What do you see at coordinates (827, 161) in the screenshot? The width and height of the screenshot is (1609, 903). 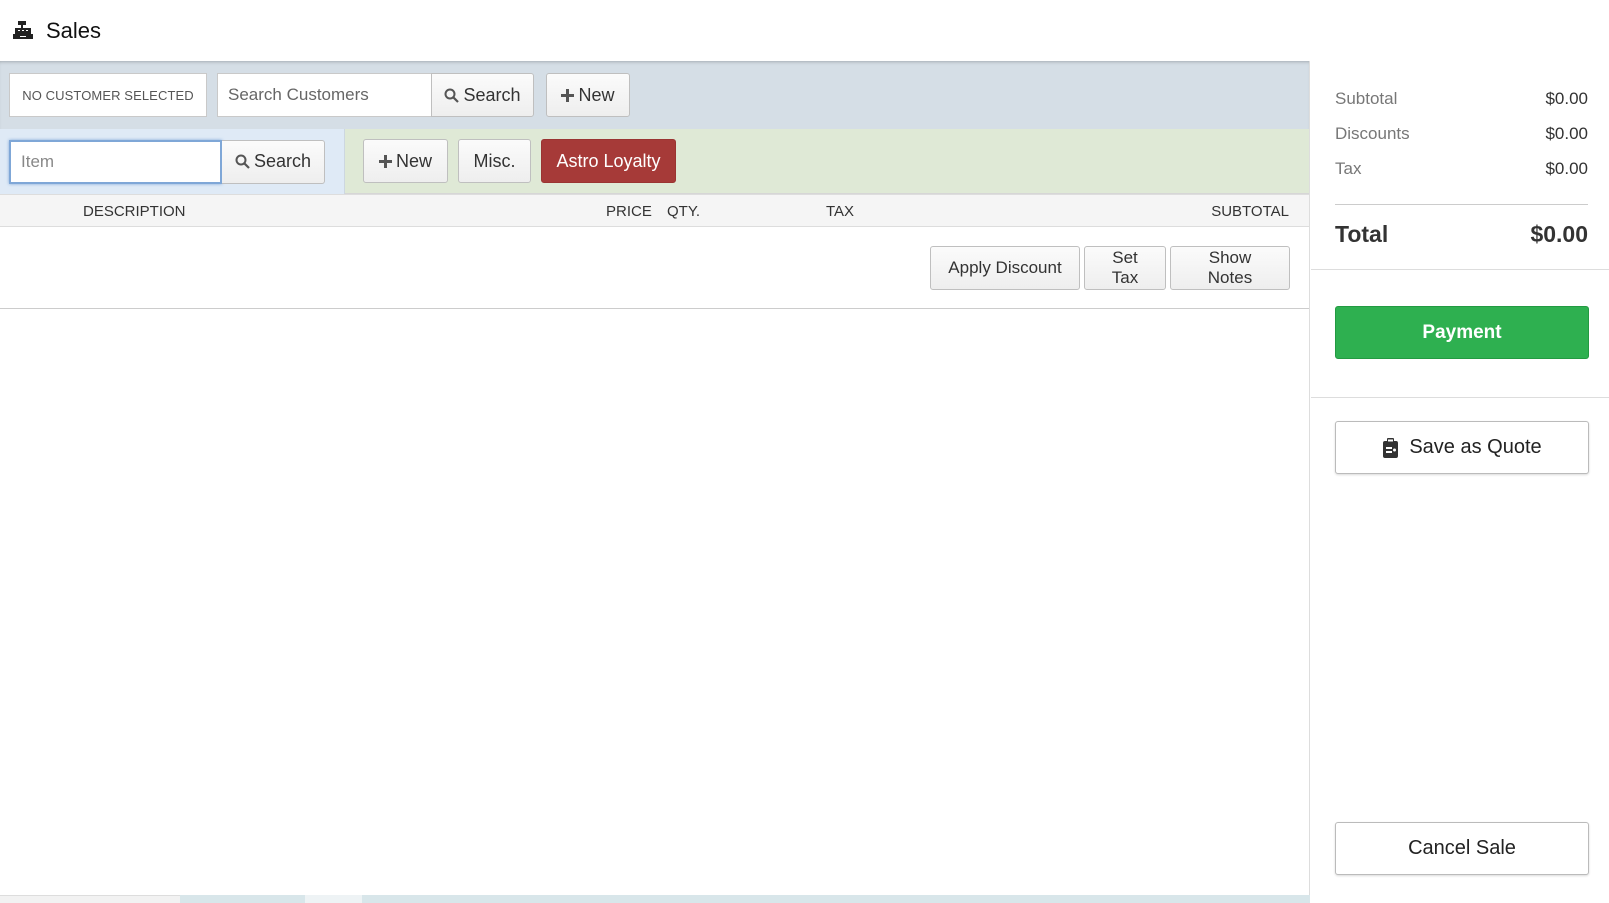 I see `item-actions: New Misc. Astro Loyalty` at bounding box center [827, 161].